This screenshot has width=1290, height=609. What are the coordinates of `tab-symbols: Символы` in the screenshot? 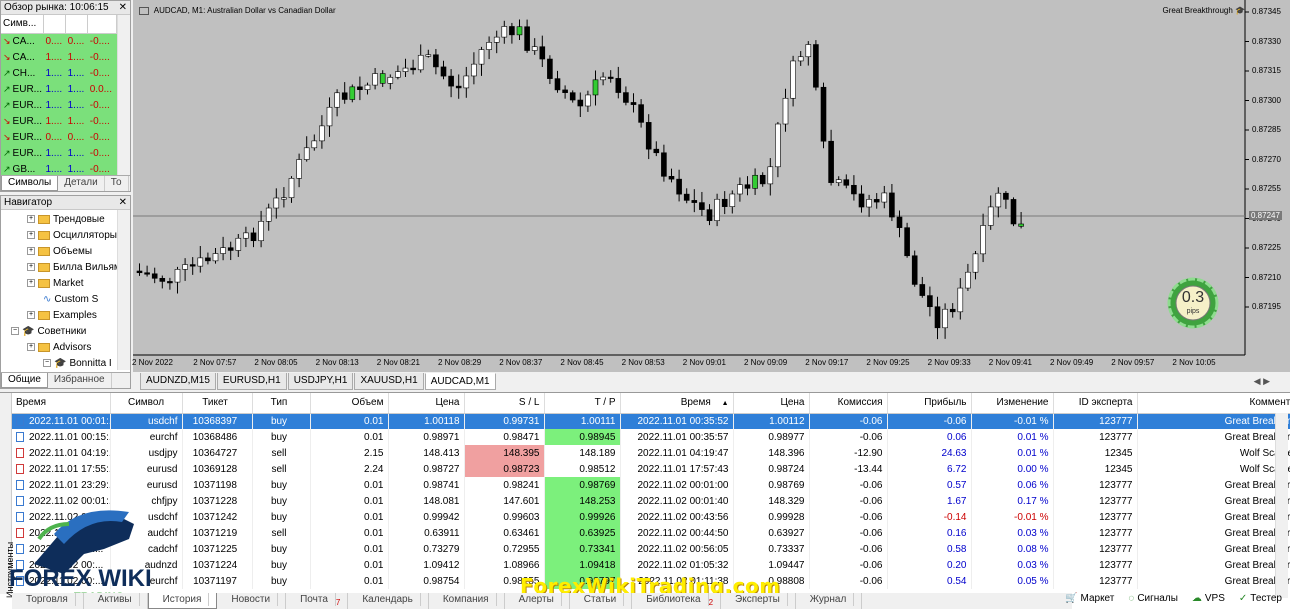 It's located at (30, 183).